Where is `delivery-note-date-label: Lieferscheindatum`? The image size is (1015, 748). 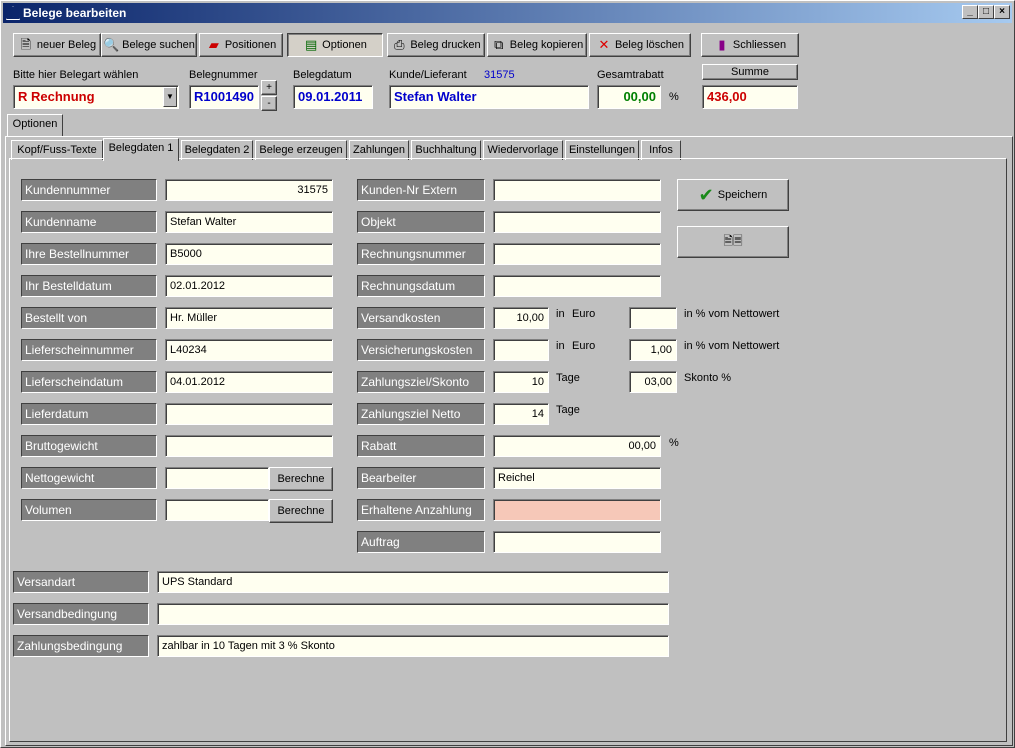 delivery-note-date-label: Lieferscheindatum is located at coordinates (89, 382).